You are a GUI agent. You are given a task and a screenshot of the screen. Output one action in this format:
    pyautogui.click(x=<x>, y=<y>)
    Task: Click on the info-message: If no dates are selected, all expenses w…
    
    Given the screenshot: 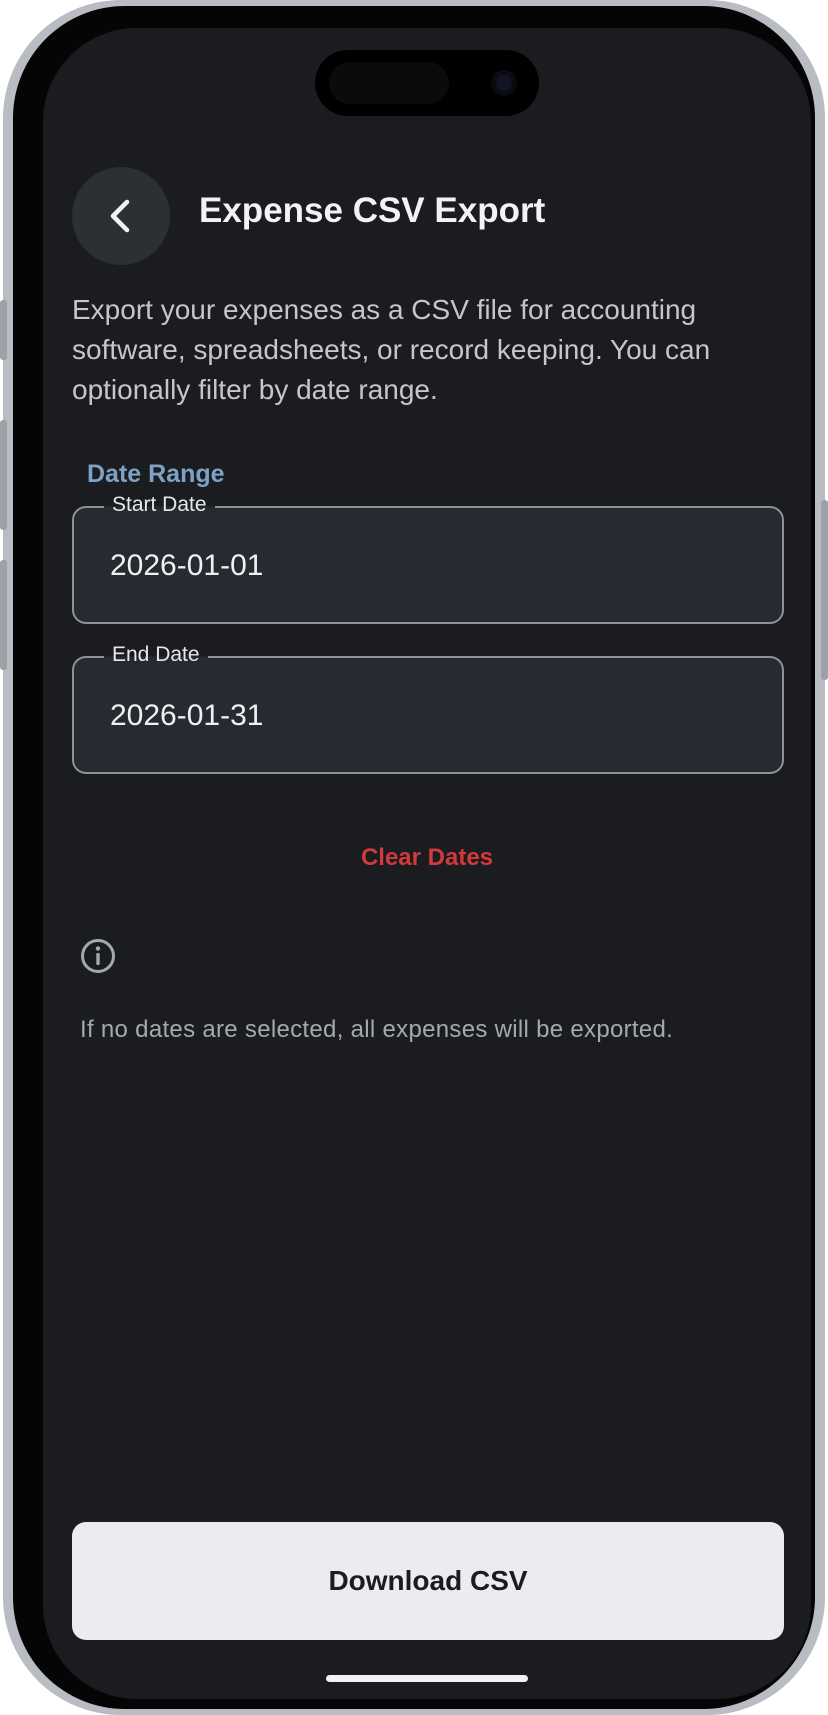 What is the action you would take?
    pyautogui.click(x=377, y=1029)
    